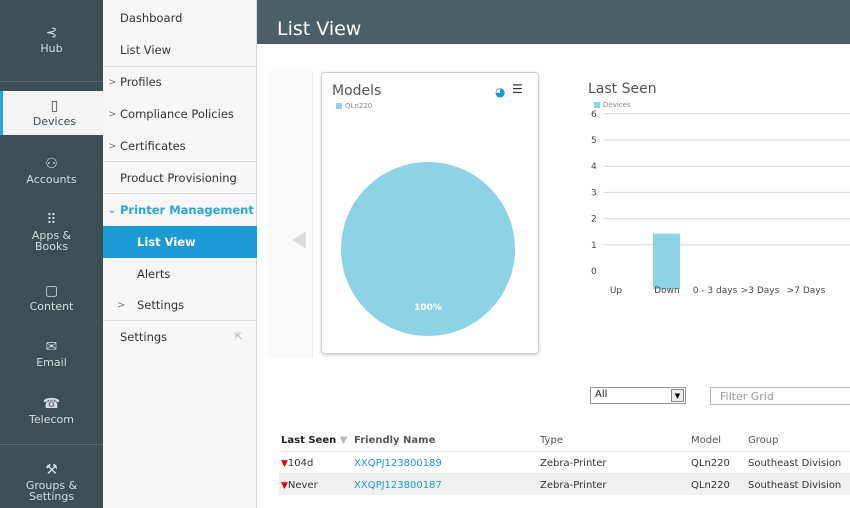 The width and height of the screenshot is (850, 508). What do you see at coordinates (398, 485) in the screenshot?
I see `friendly-name-link: XXQPJ123800187` at bounding box center [398, 485].